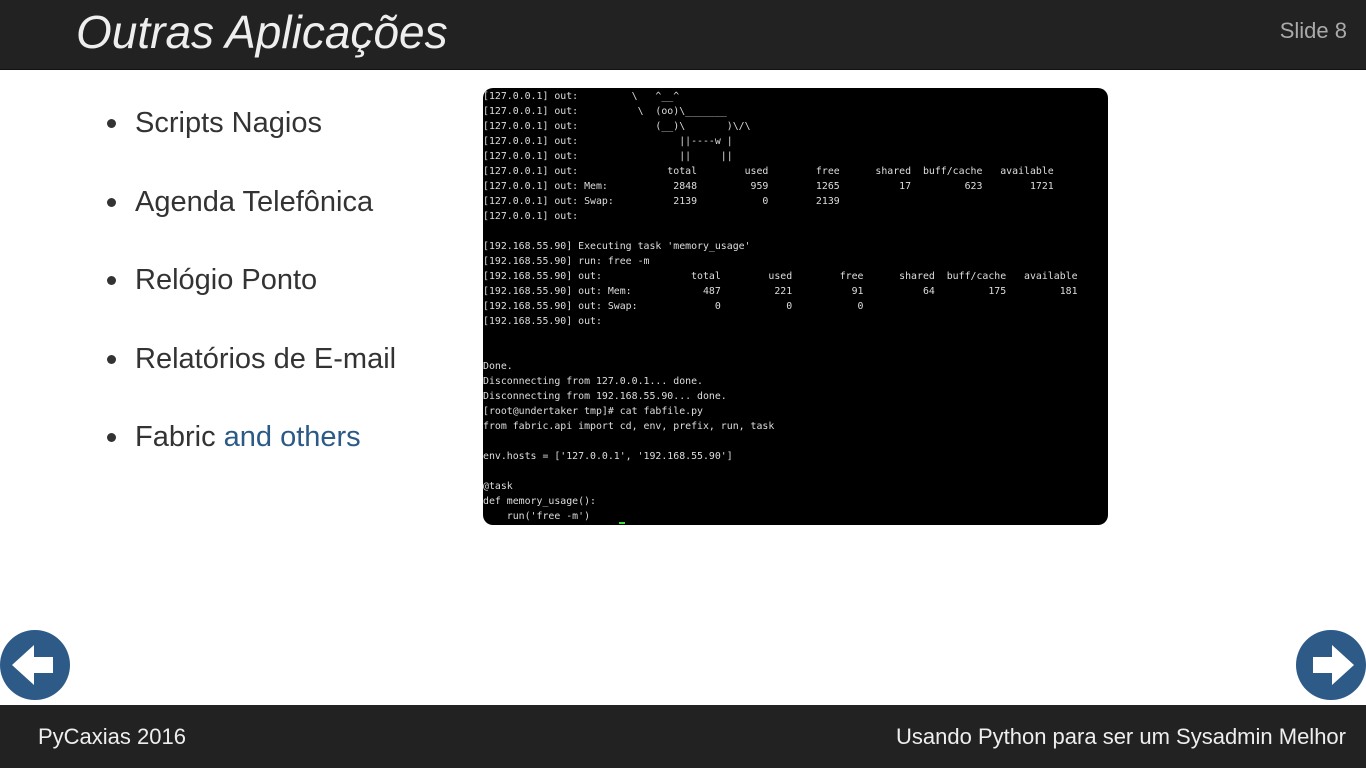 The image size is (1366, 768). Describe the element at coordinates (1313, 30) in the screenshot. I see `slide-number: Slide 8` at that location.